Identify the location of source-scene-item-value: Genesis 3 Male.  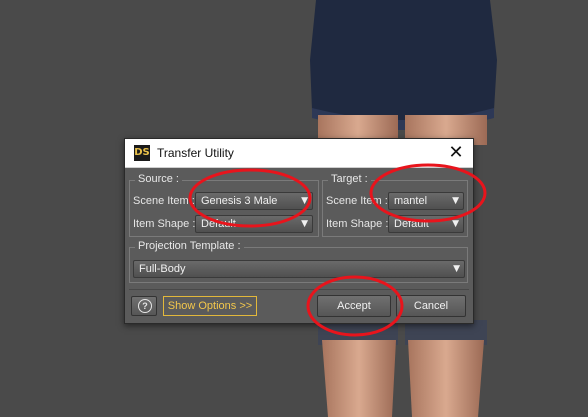
(239, 201).